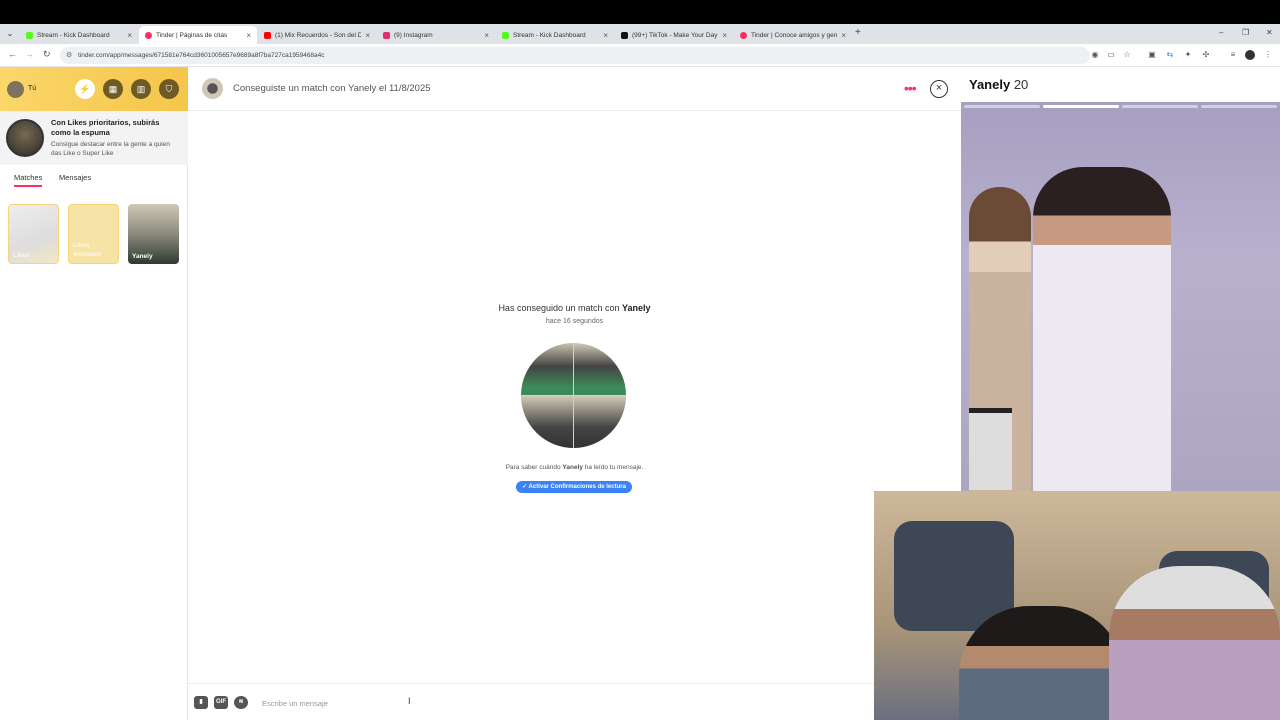  I want to click on translate-icon: ⇆, so click(1170, 55).